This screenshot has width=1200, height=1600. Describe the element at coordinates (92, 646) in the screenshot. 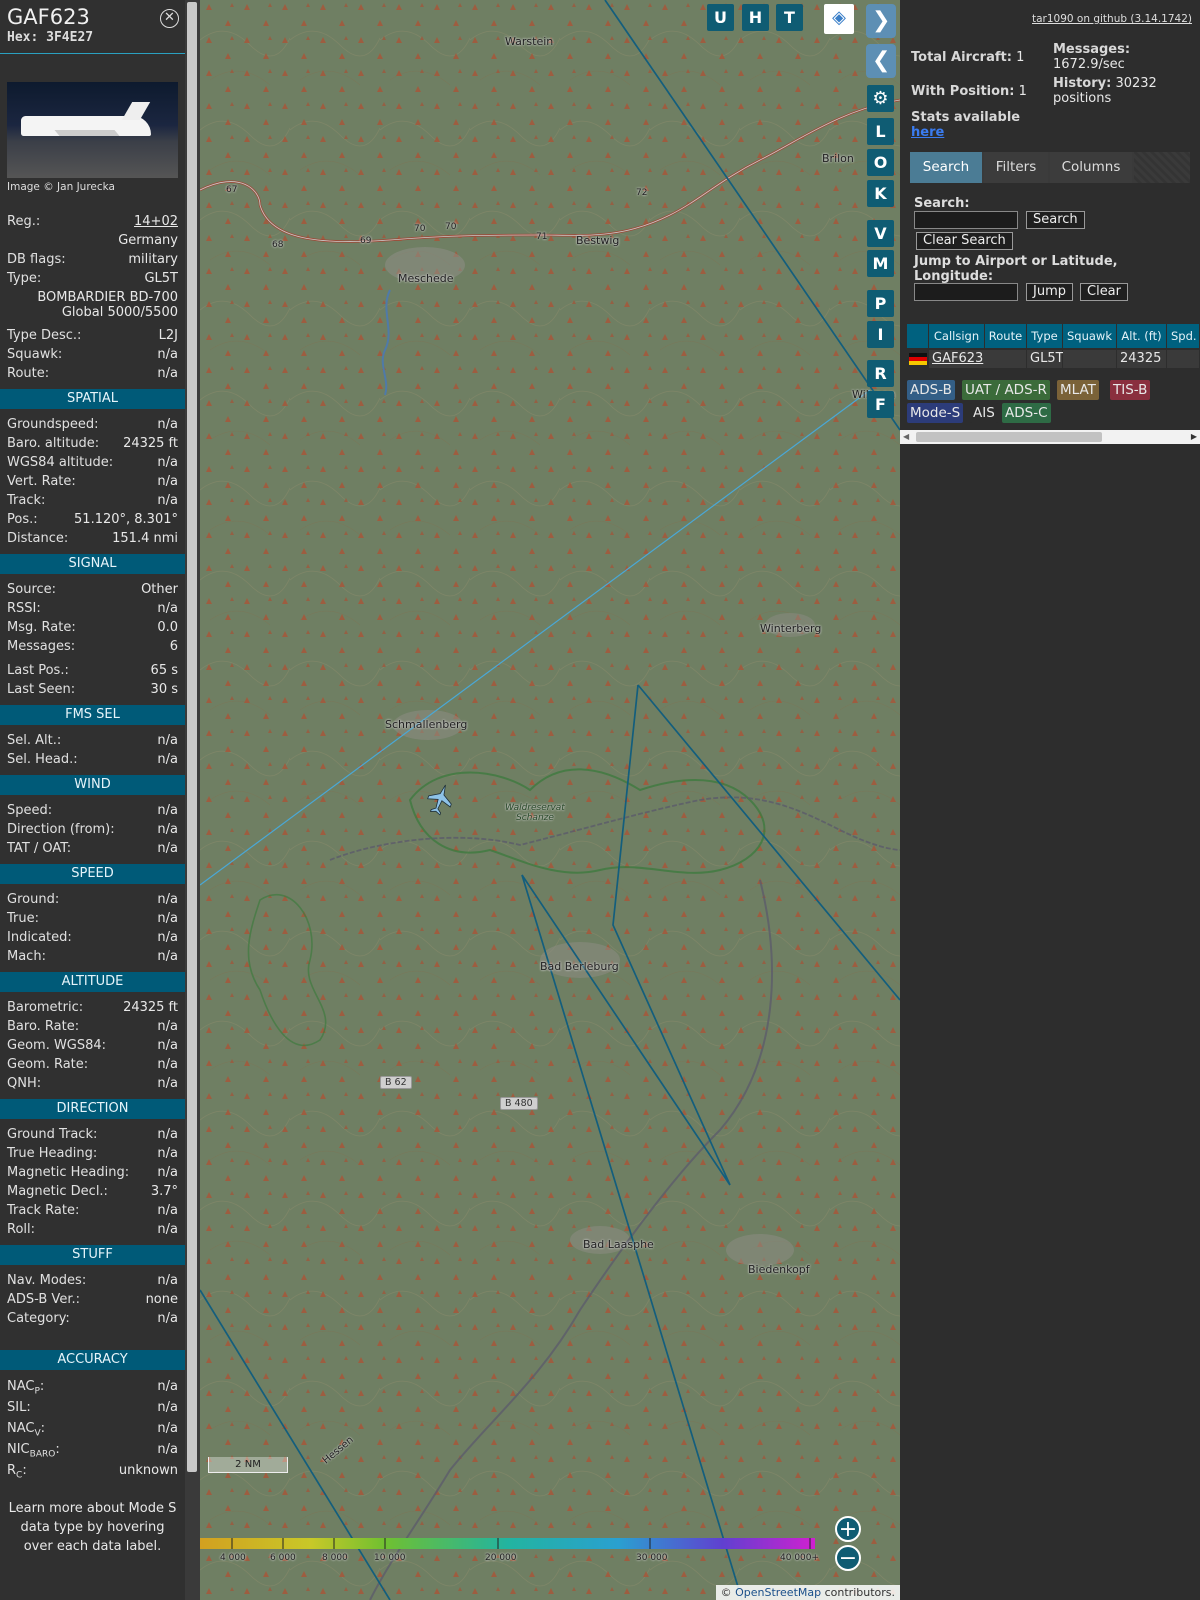

I see `info-row: Messages: 6` at that location.